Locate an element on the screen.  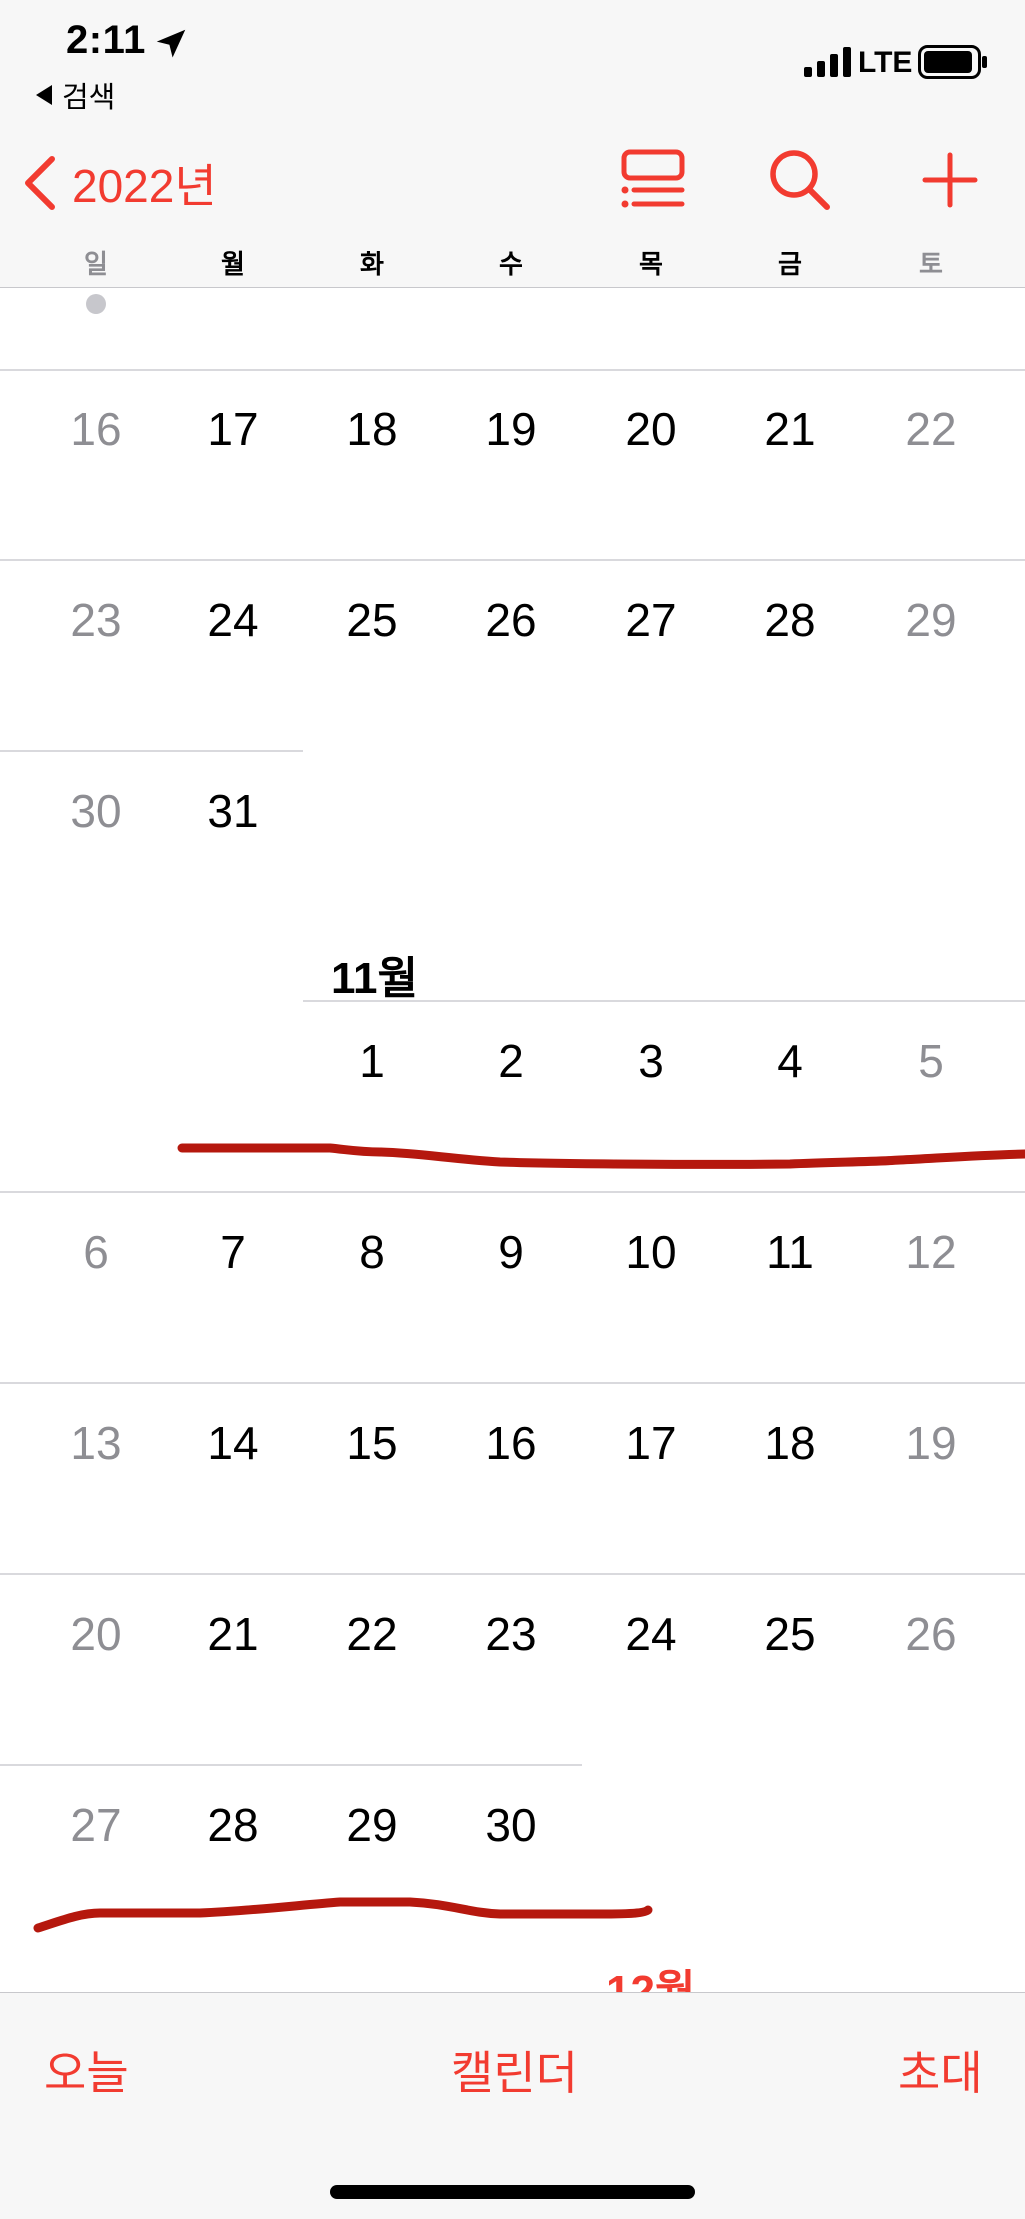
cellular-signal-icon is located at coordinates (827, 62).